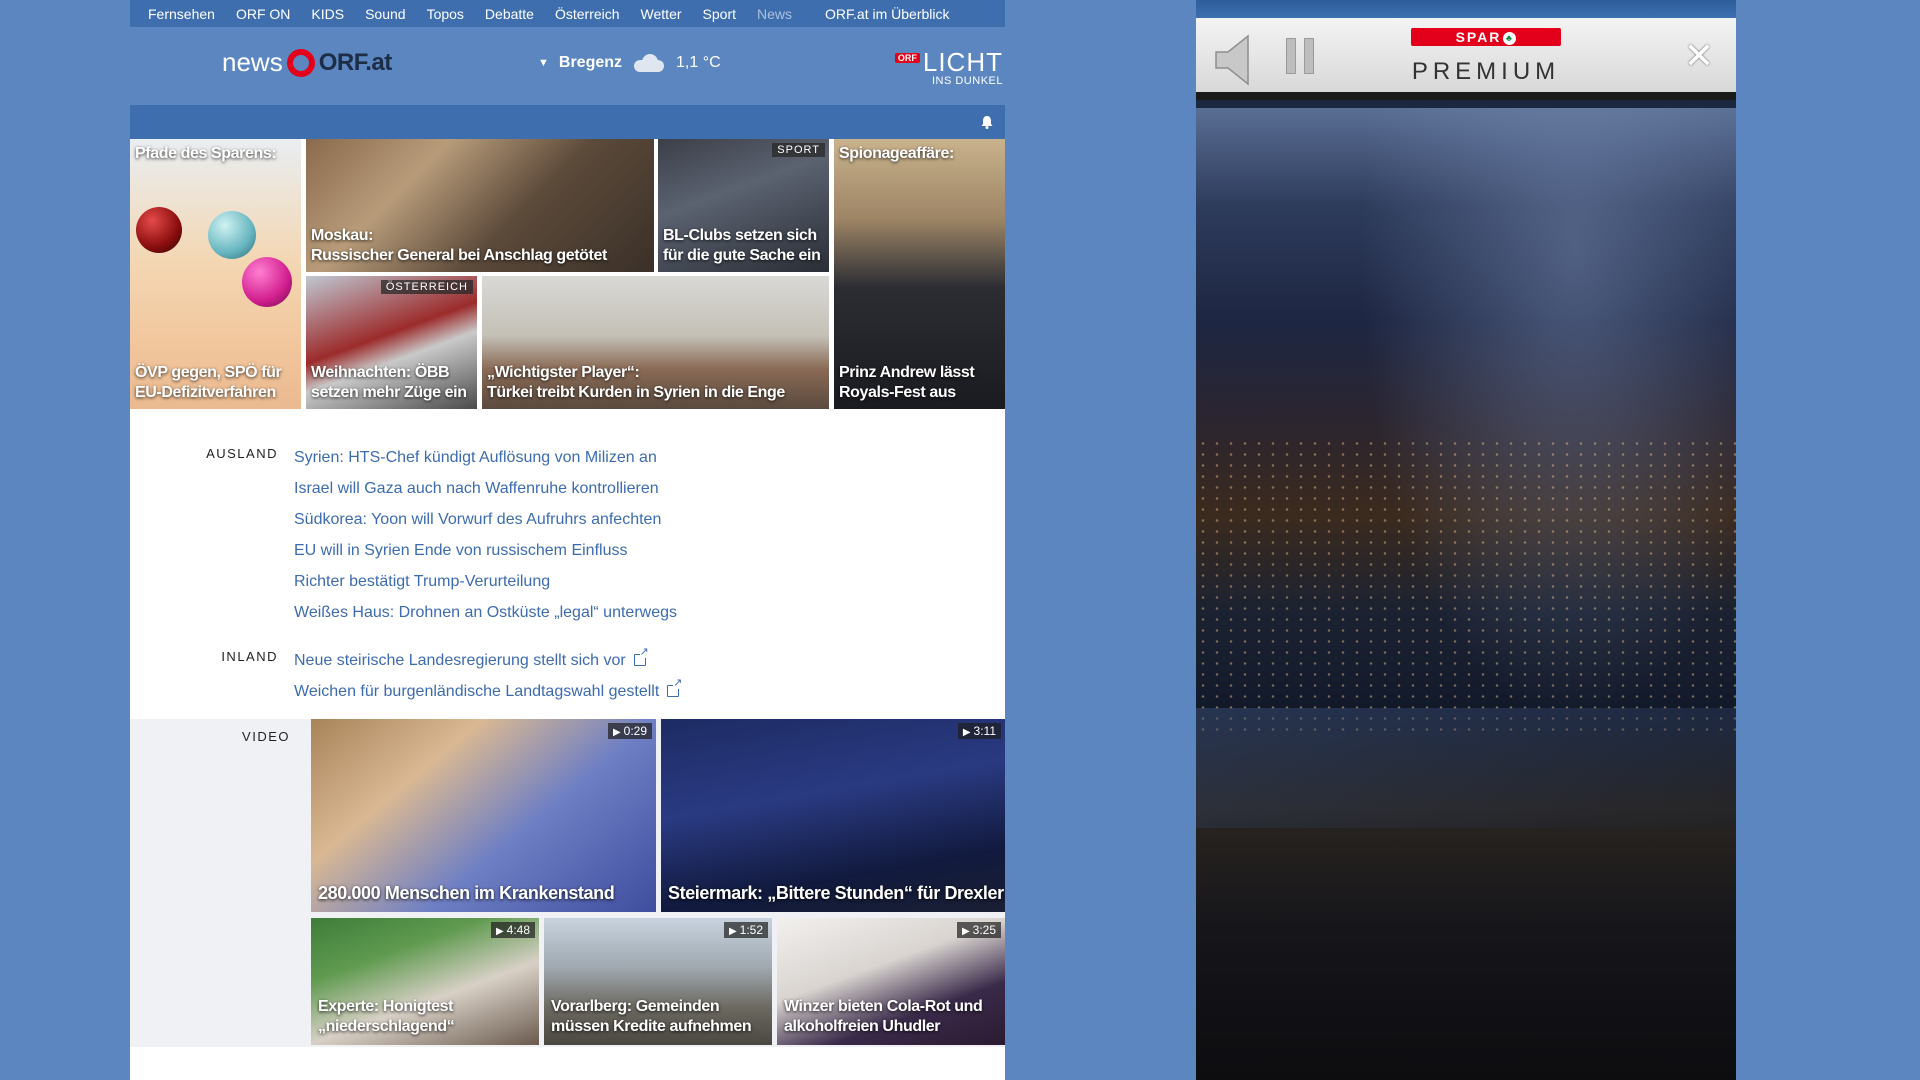 Image resolution: width=1920 pixels, height=1080 pixels. What do you see at coordinates (208, 382) in the screenshot?
I see `tile-caption: ÖVP gegen, SPÖ für EU-Defizitverfahren` at bounding box center [208, 382].